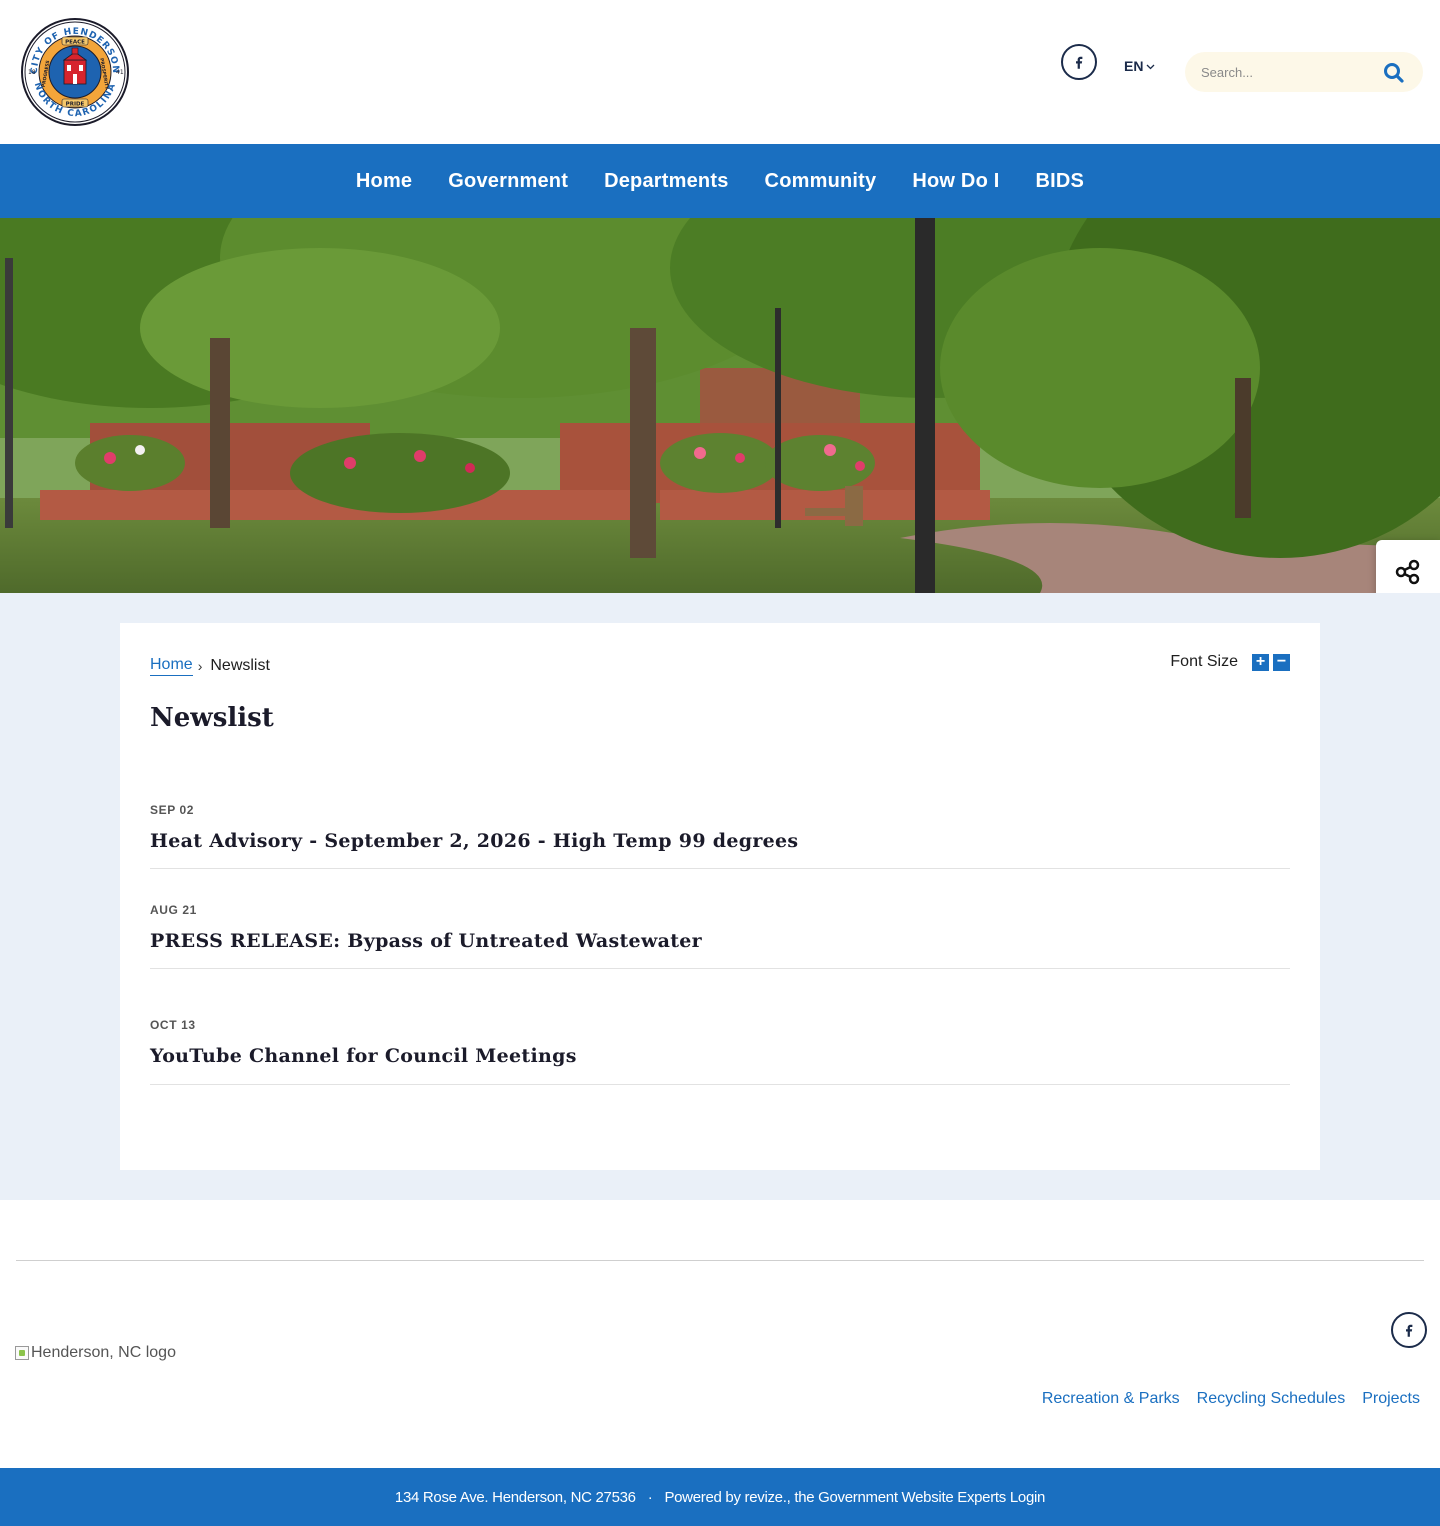  I want to click on footer-link-recreation-parks: Recreation & Parks, so click(1111, 1399).